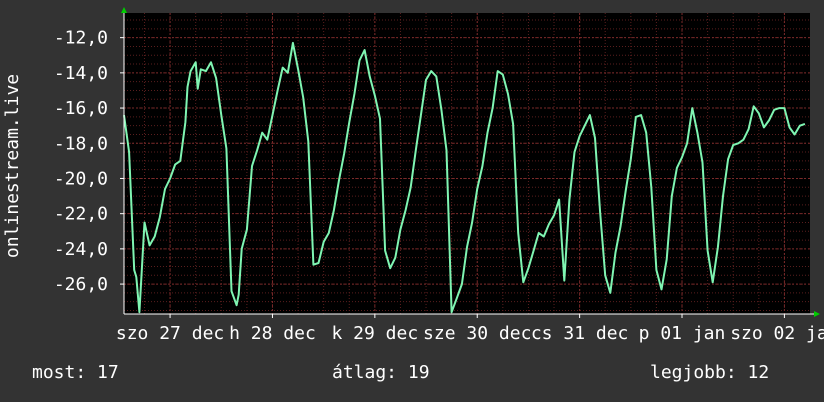 The image size is (824, 402). Describe the element at coordinates (81, 108) in the screenshot. I see `y-tick-label: -16,0` at that location.